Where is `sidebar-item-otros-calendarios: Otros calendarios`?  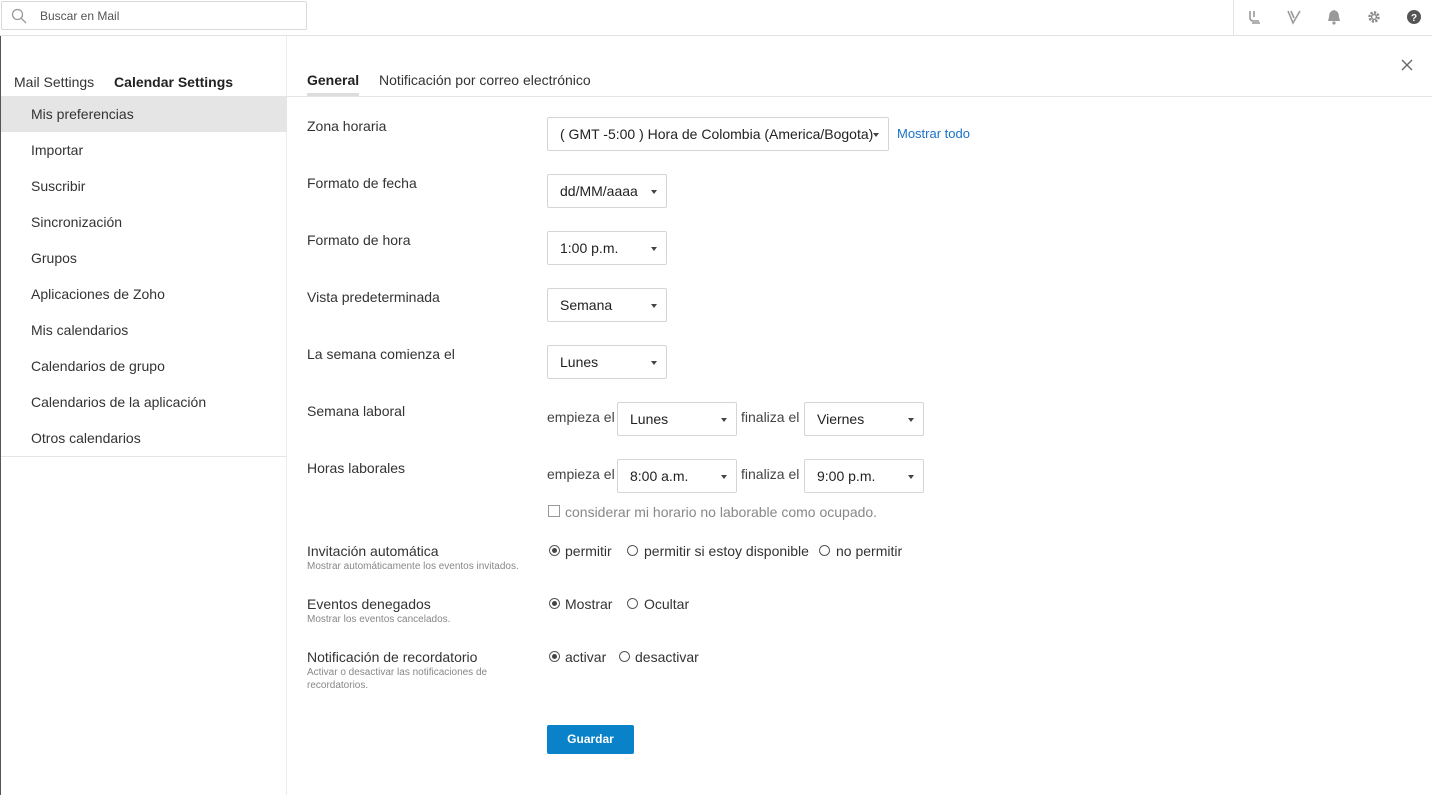
sidebar-item-otros-calendarios: Otros calendarios is located at coordinates (144, 438).